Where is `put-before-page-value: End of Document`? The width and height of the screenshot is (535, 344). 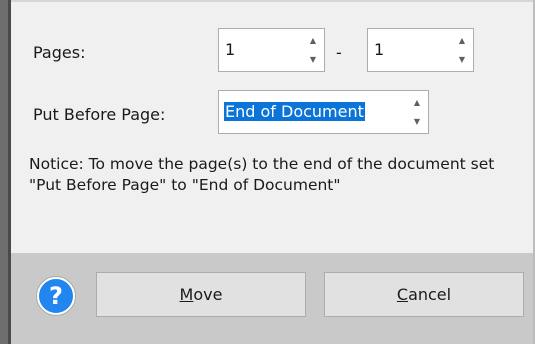 put-before-page-value: End of Document is located at coordinates (294, 112).